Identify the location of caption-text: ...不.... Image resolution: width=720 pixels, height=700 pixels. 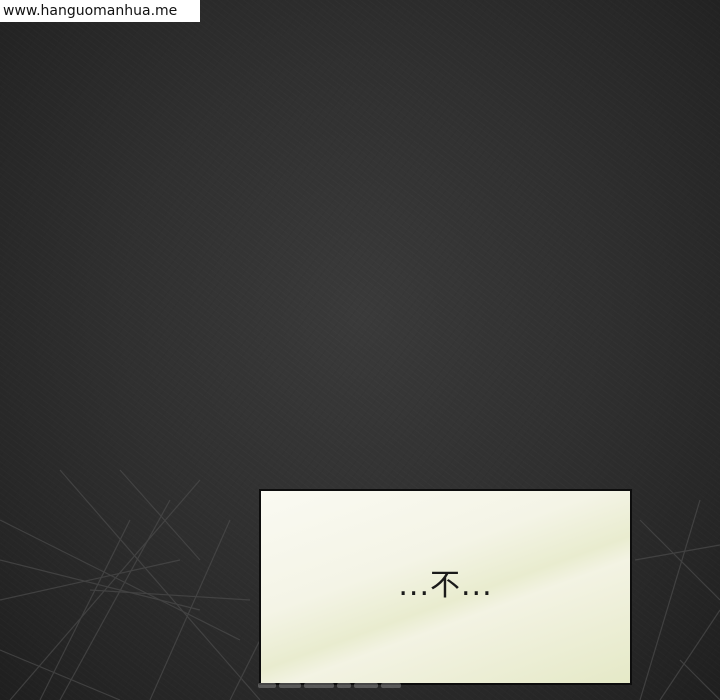
(445, 585).